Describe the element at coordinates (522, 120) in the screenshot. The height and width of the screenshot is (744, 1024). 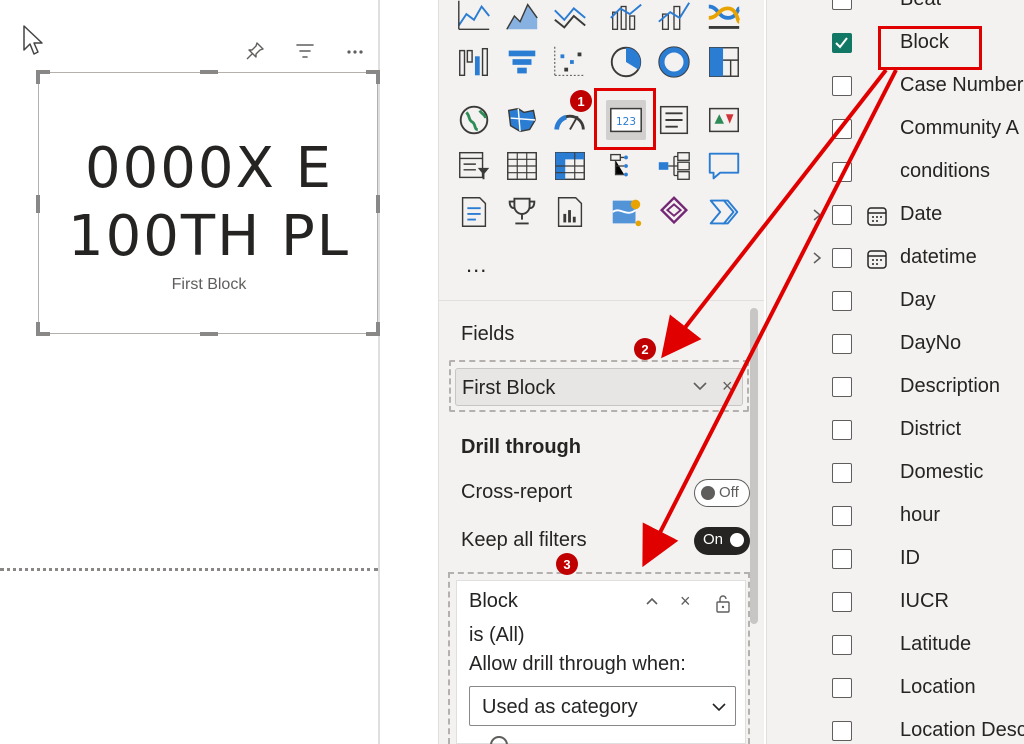
I see `filled-map-icon` at that location.